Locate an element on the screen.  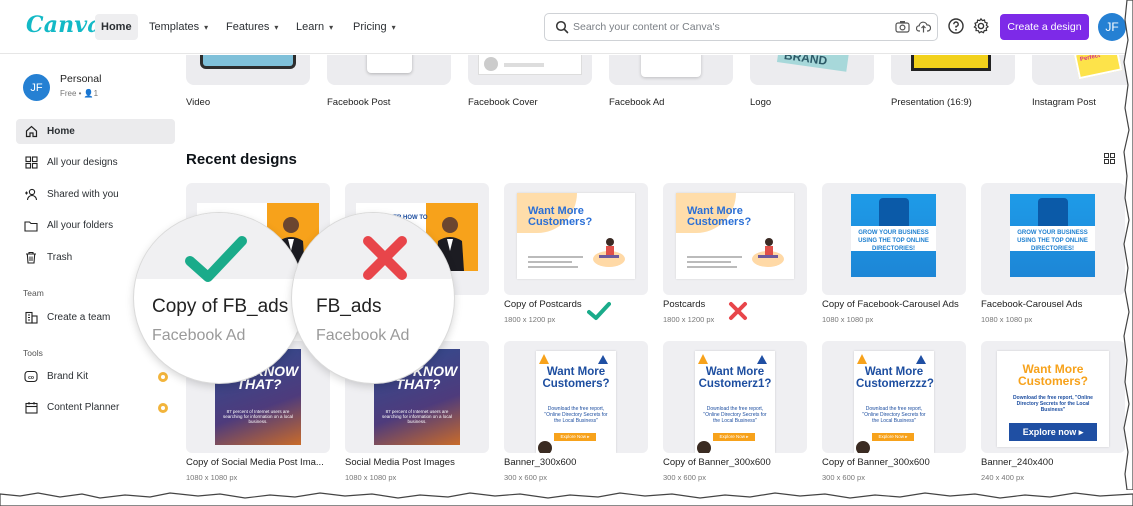
nav-learn: Learn ▾ is located at coordinates (314, 27).